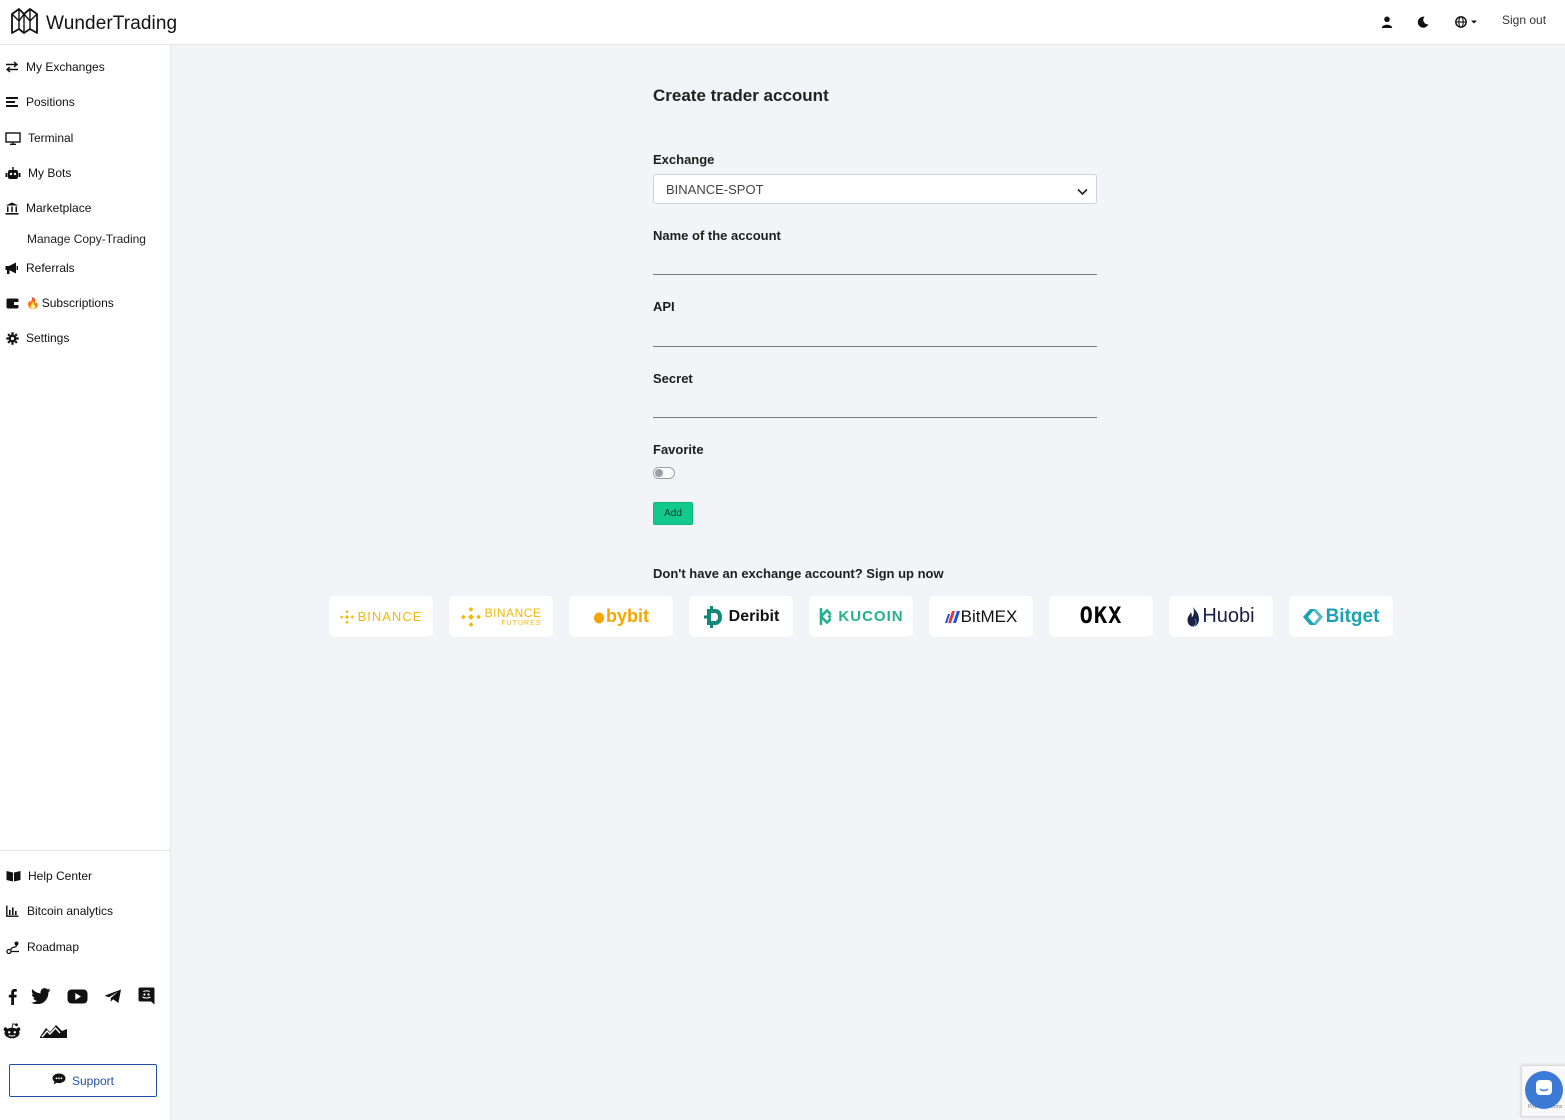  I want to click on sidebar-item-my-bots: My Bots, so click(37, 173).